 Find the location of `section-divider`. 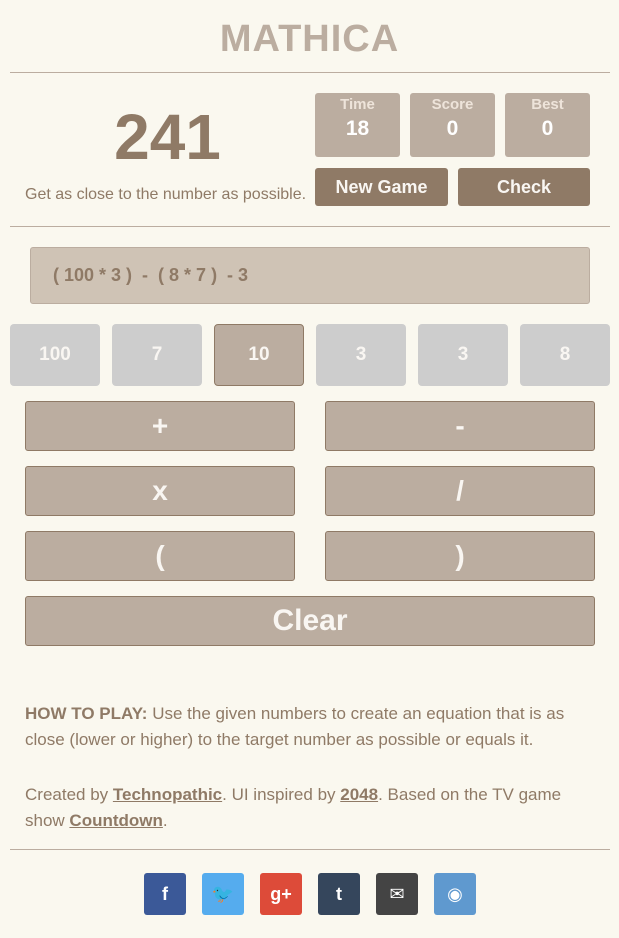

section-divider is located at coordinates (310, 226).